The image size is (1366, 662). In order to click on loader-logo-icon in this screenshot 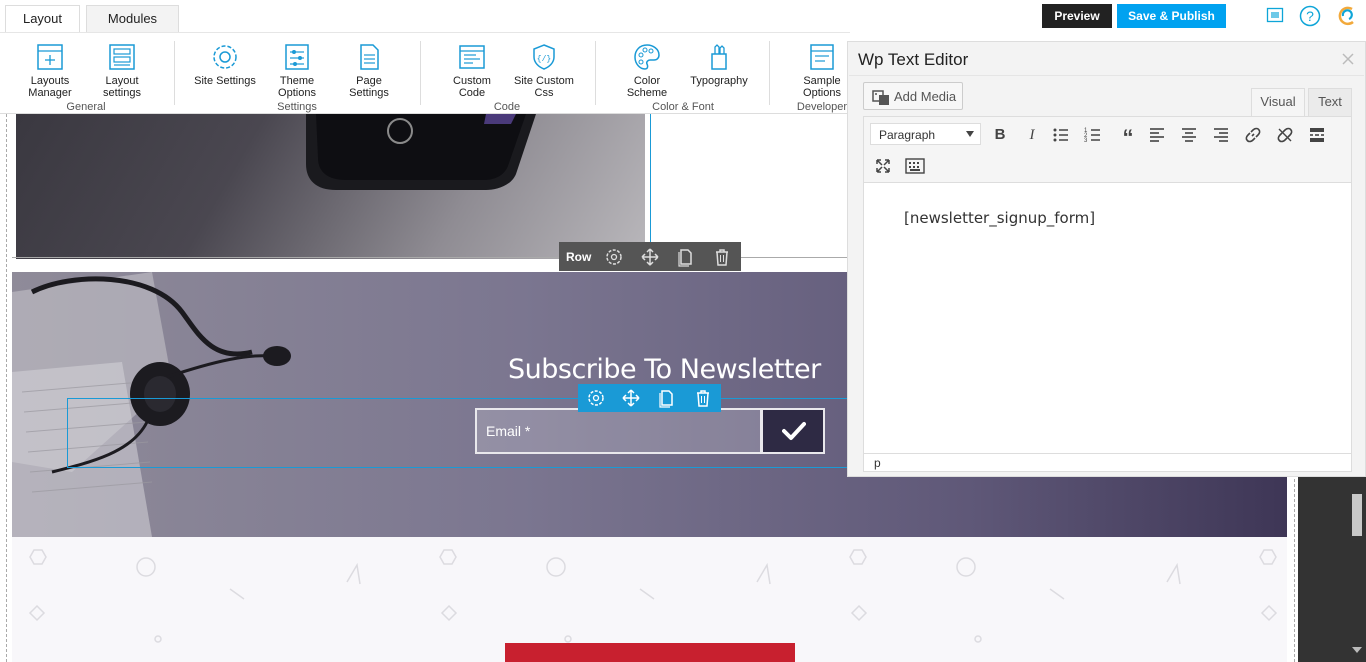, I will do `click(1347, 17)`.